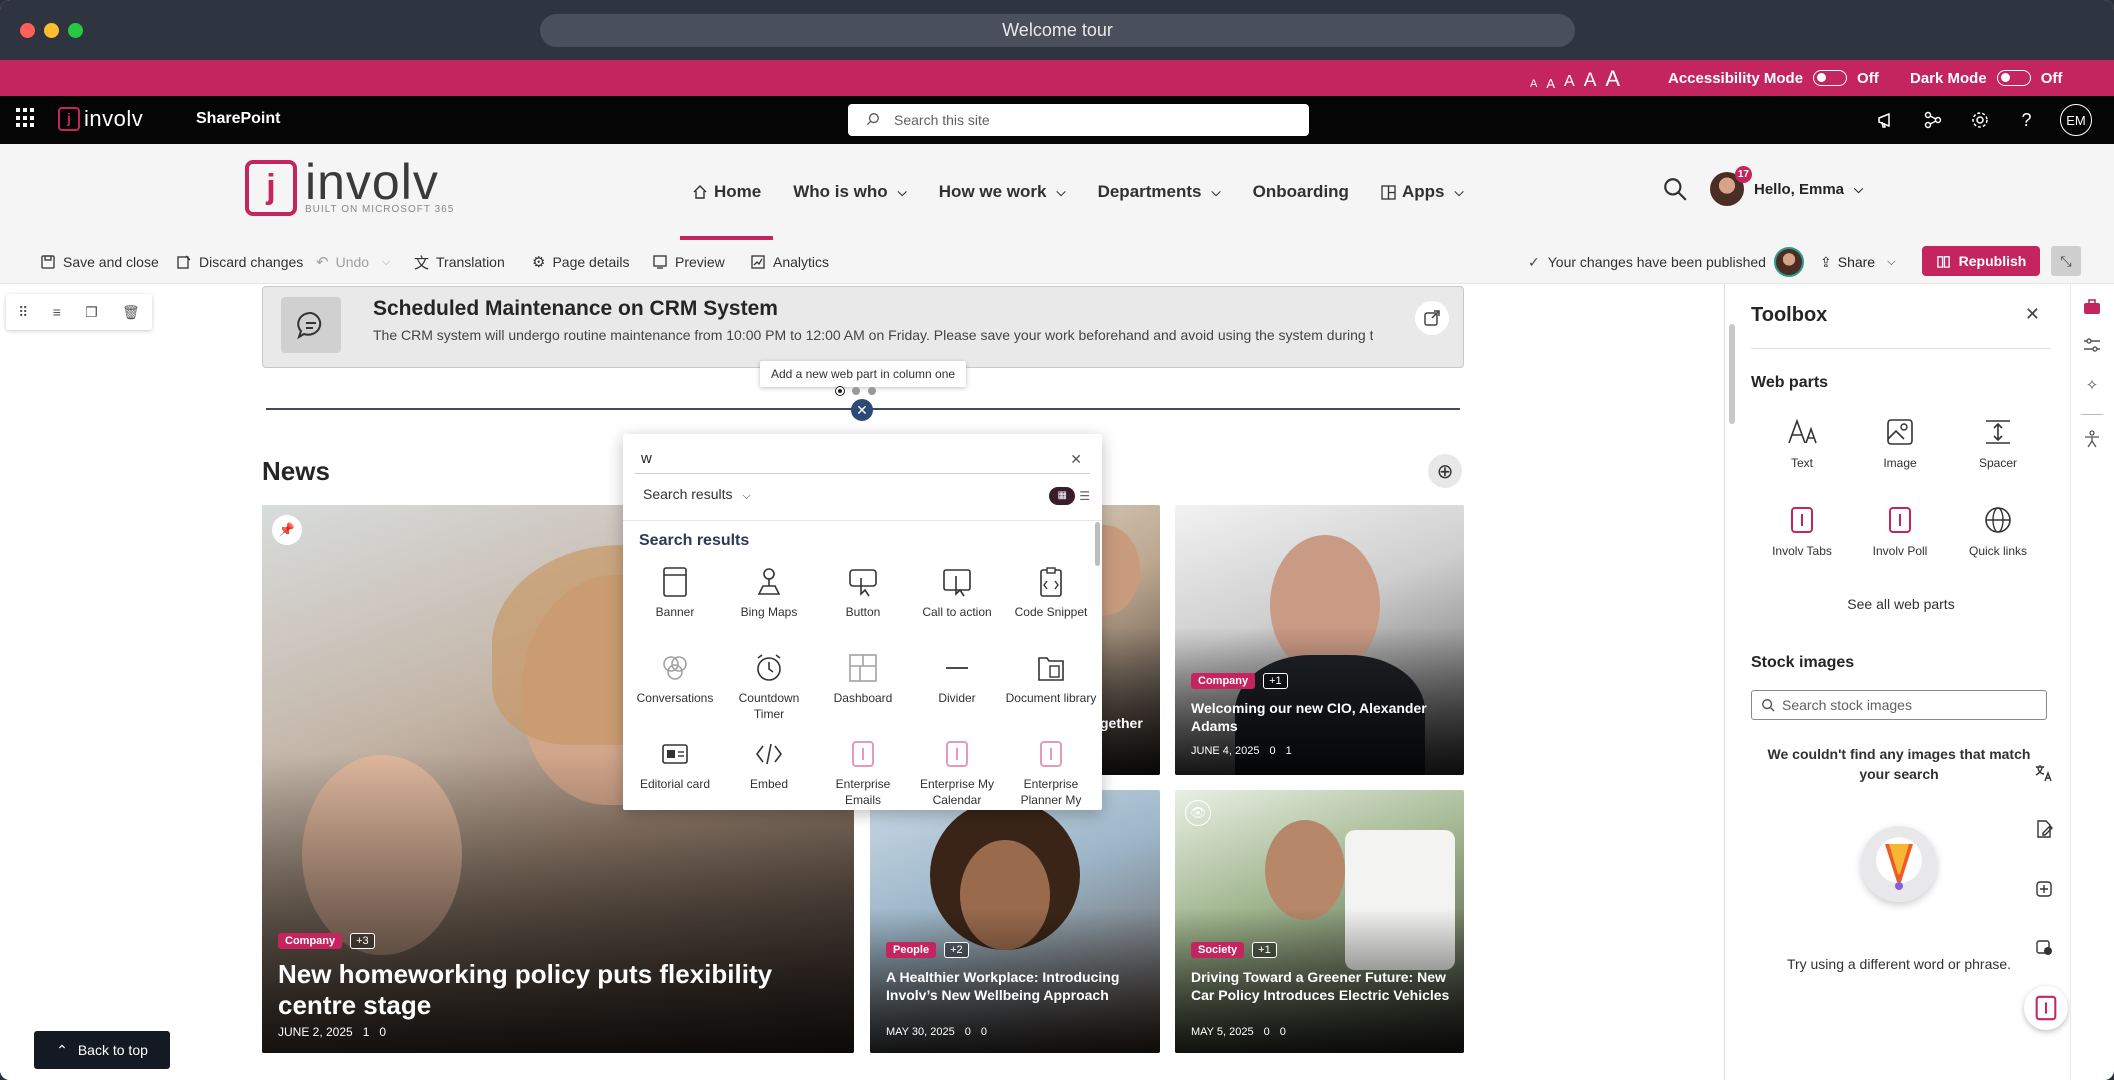  What do you see at coordinates (863, 678) in the screenshot?
I see `web-part-dashboard: Dashboard` at bounding box center [863, 678].